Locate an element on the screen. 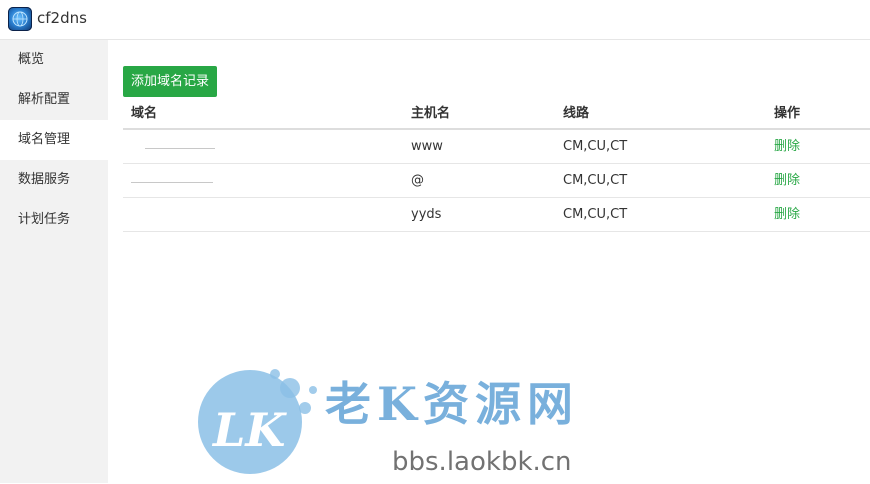 This screenshot has width=870, height=484. host-cell: @ is located at coordinates (417, 180).